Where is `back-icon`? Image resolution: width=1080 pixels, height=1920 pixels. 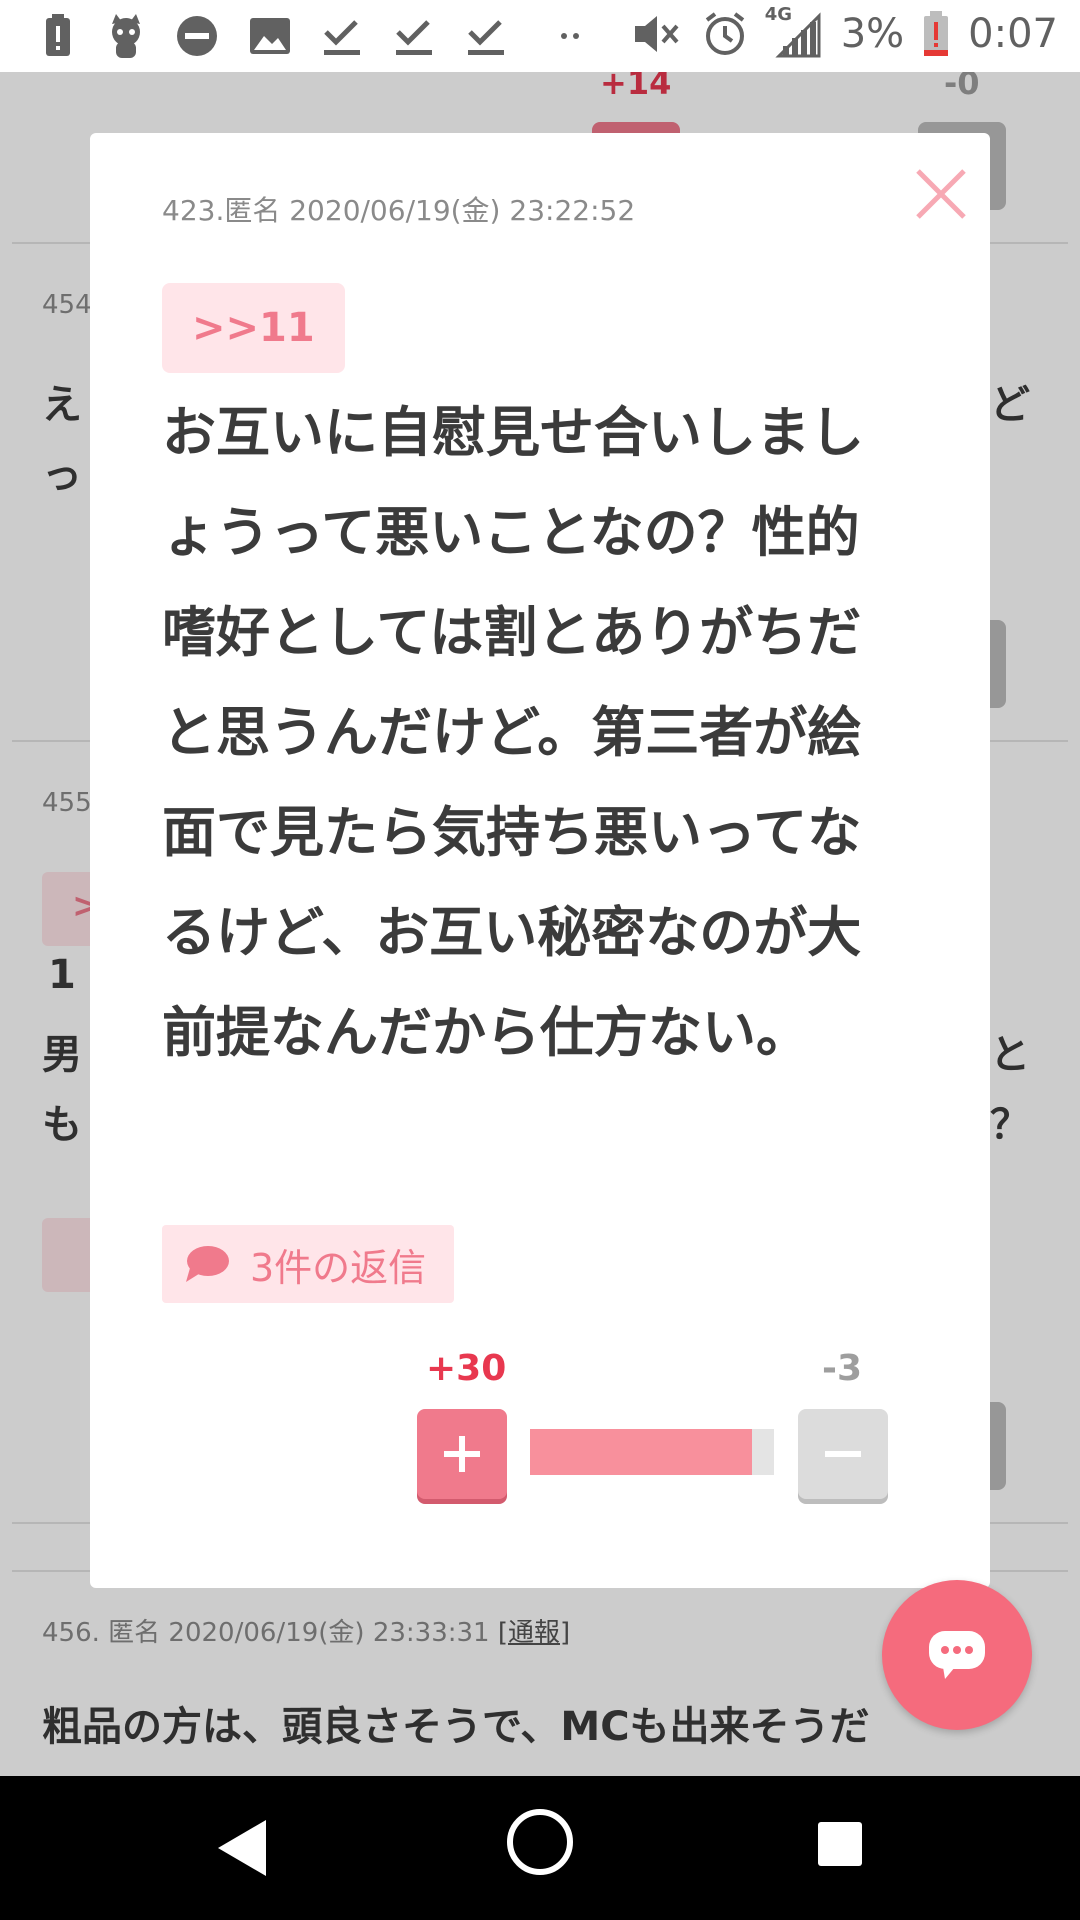
back-icon is located at coordinates (242, 1848).